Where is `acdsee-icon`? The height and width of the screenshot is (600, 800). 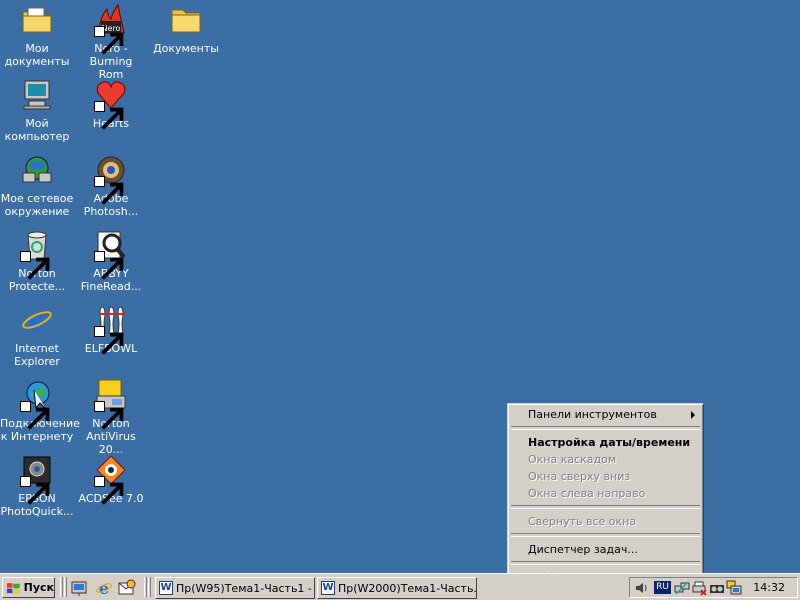 acdsee-icon is located at coordinates (111, 479).